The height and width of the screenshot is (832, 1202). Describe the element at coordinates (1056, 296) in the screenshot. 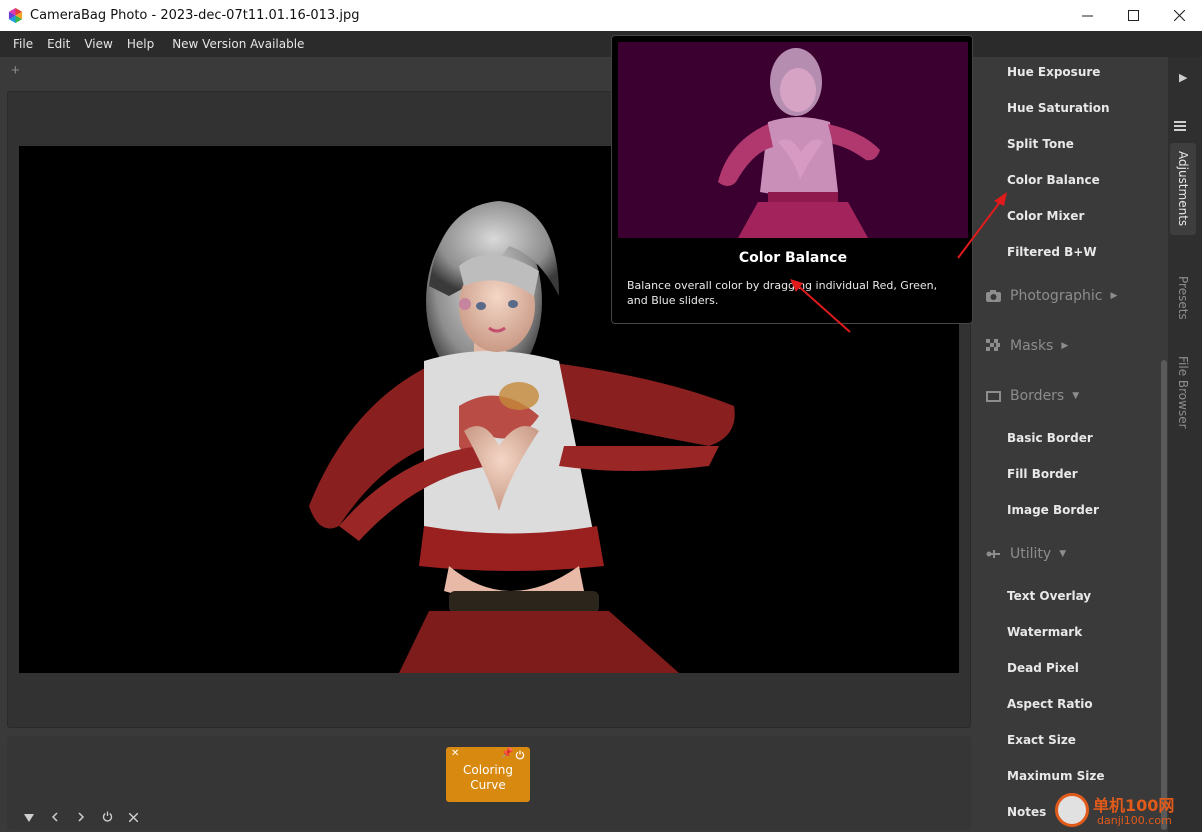

I see `section-photographic-label: Photographic` at that location.